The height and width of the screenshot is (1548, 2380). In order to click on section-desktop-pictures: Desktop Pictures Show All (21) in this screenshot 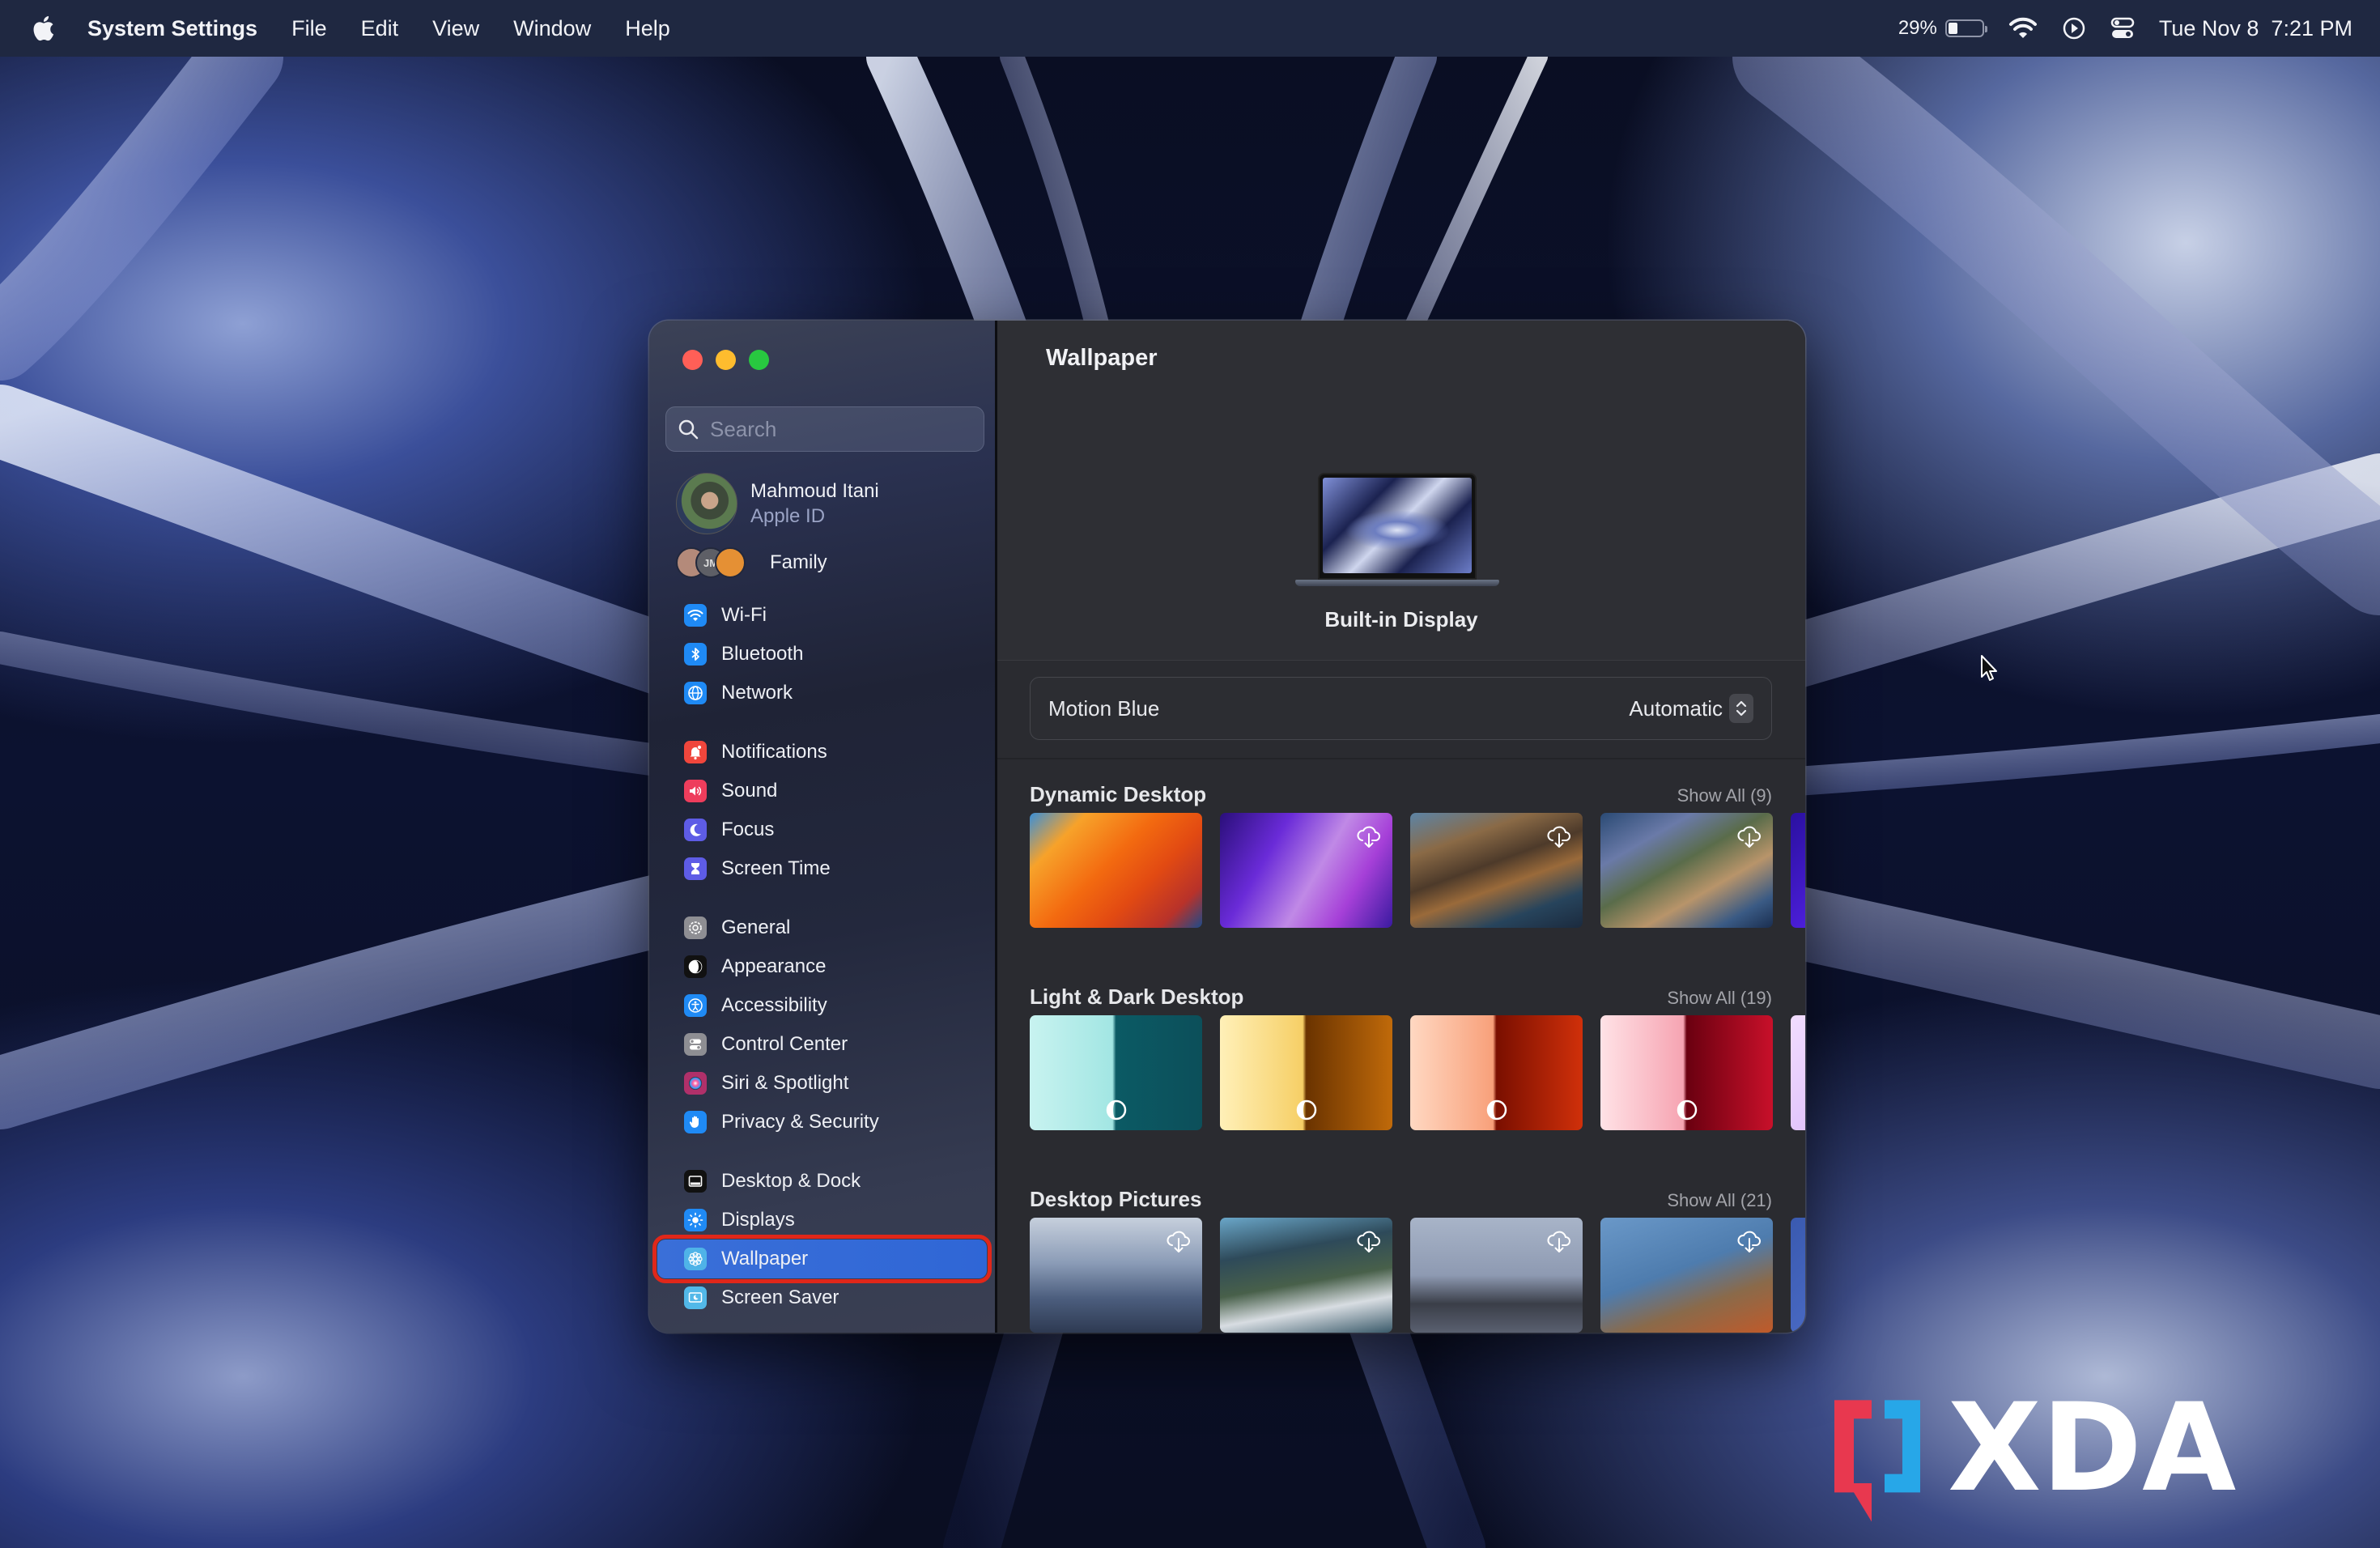, I will do `click(1417, 1260)`.